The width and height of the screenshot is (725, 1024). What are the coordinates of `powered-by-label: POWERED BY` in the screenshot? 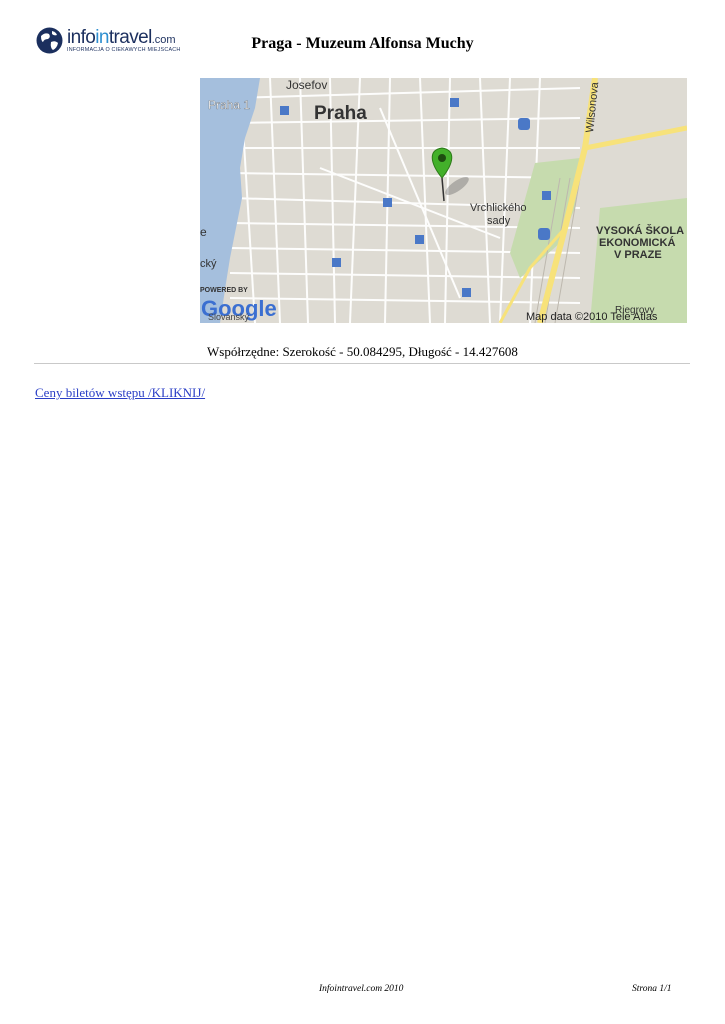 It's located at (224, 290).